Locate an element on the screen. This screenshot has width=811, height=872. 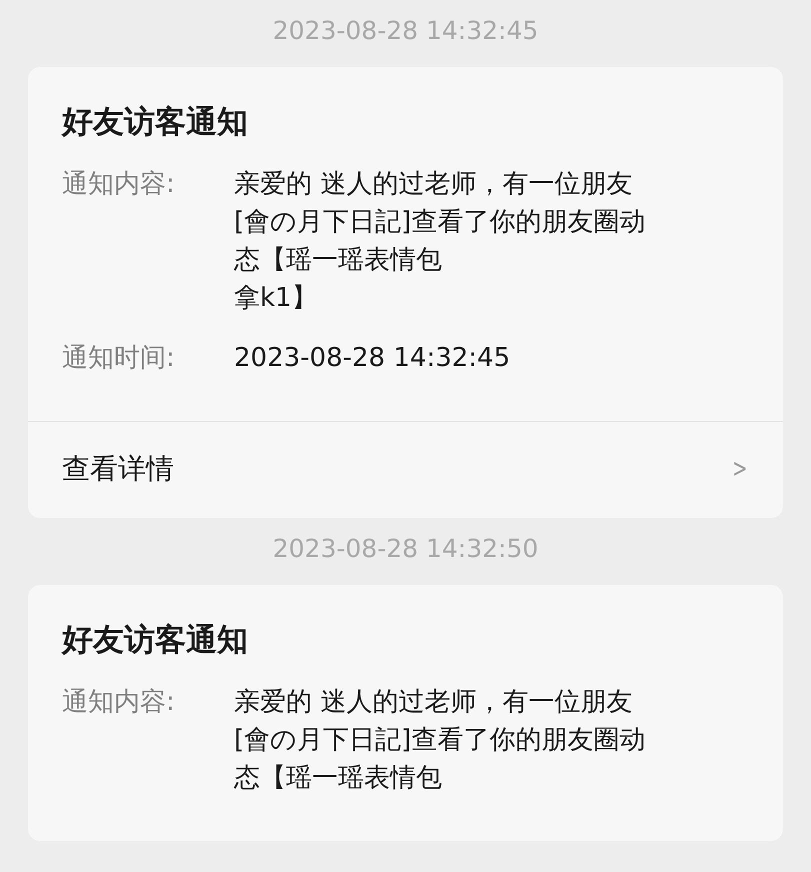
field-label: 通知时间: is located at coordinates (119, 358).